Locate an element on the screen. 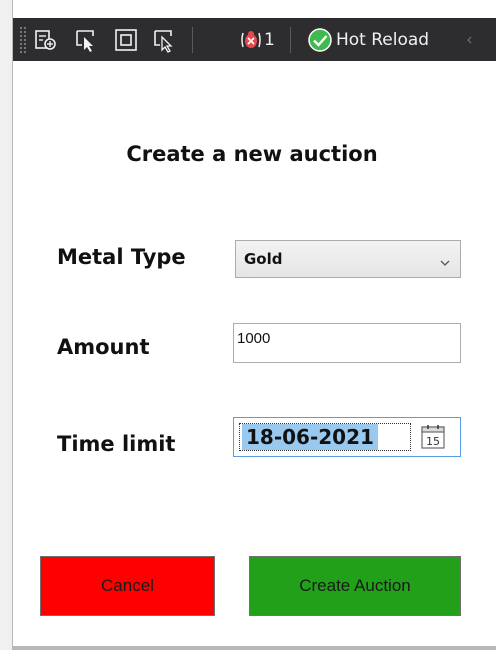  page-title: Create a new auction is located at coordinates (252, 154).